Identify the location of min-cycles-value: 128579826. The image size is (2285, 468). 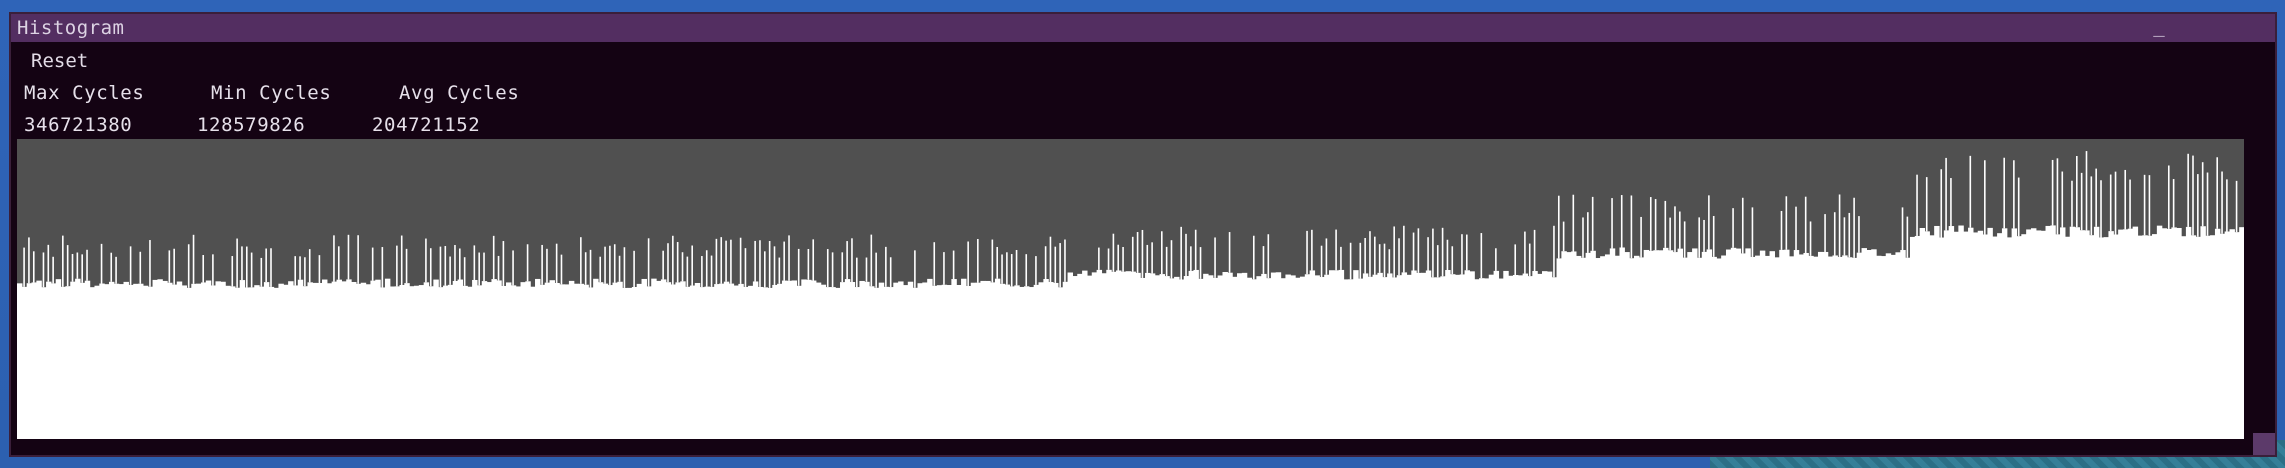
(251, 125).